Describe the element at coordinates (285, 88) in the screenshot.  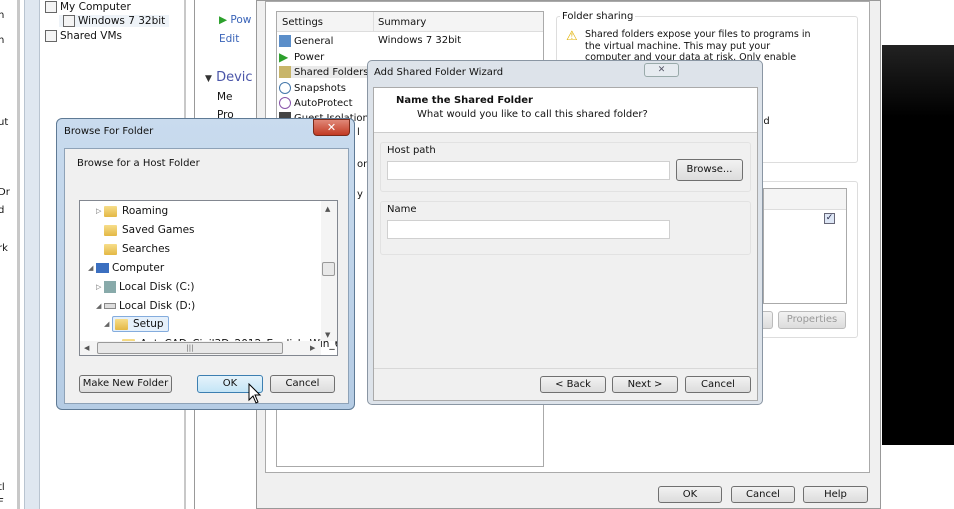
I see `snapshot-icon` at that location.